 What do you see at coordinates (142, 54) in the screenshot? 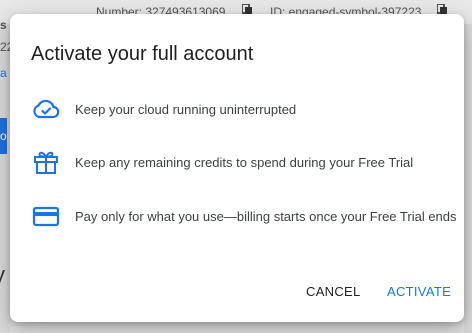
I see `dialog-title: Activate your full account` at bounding box center [142, 54].